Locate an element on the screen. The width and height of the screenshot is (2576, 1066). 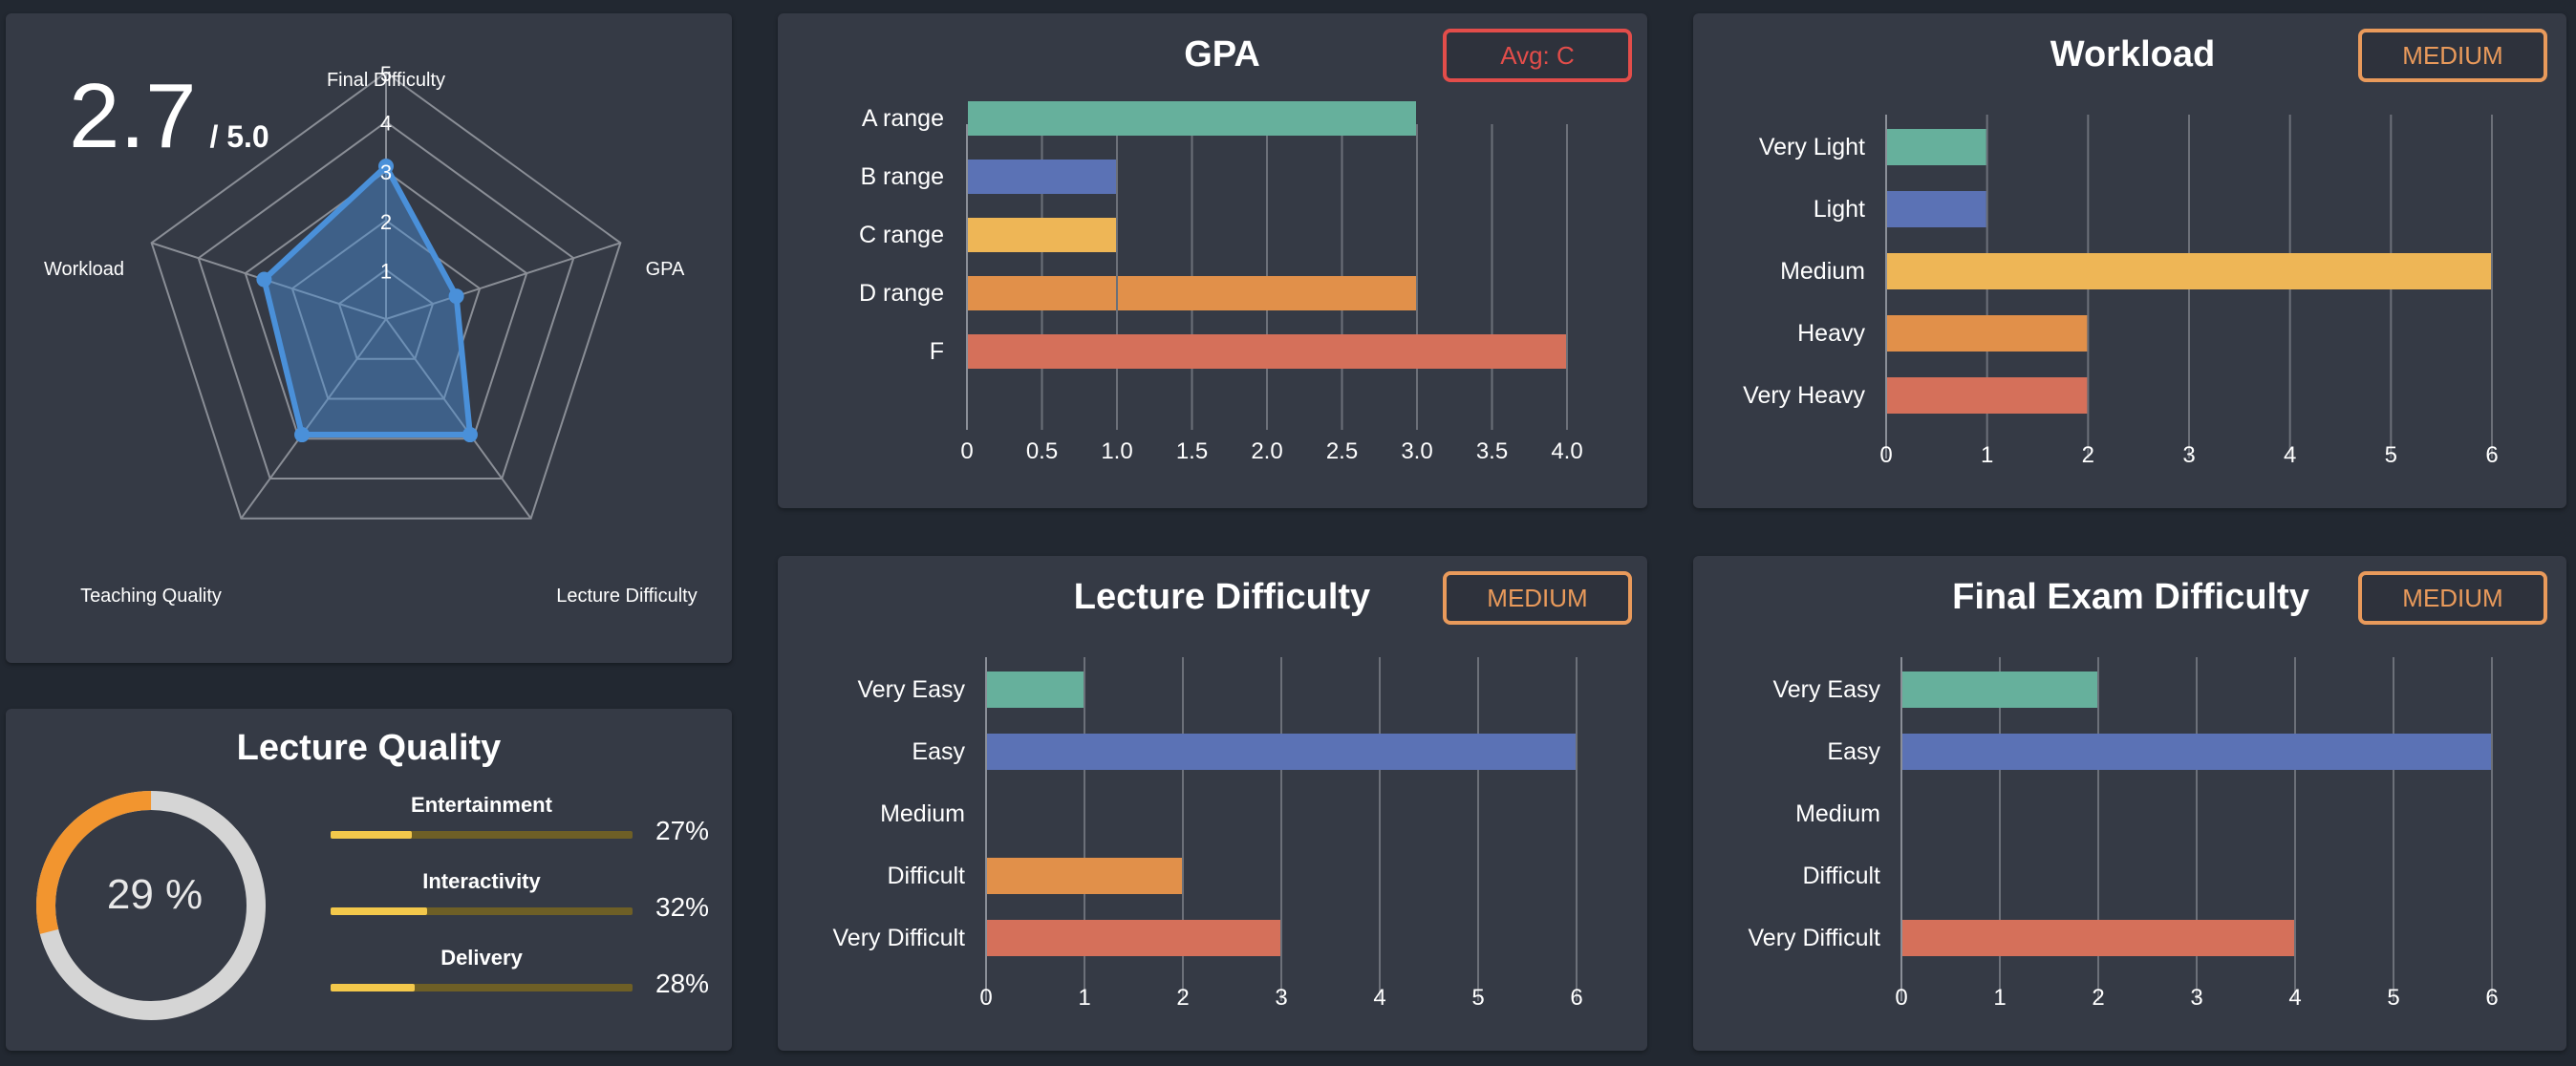
score-value: 2.7 is located at coordinates (133, 116).